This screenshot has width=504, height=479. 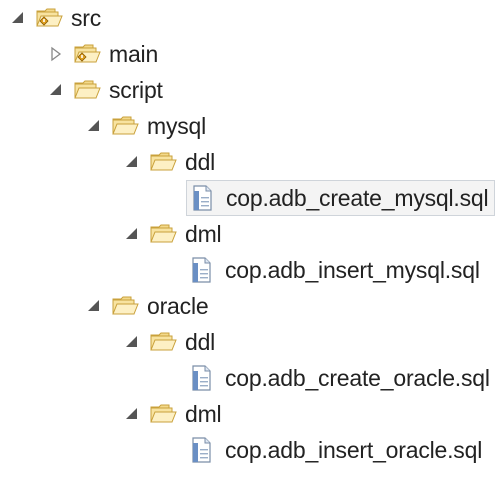 I want to click on tree-item-src: src, so click(x=55, y=18).